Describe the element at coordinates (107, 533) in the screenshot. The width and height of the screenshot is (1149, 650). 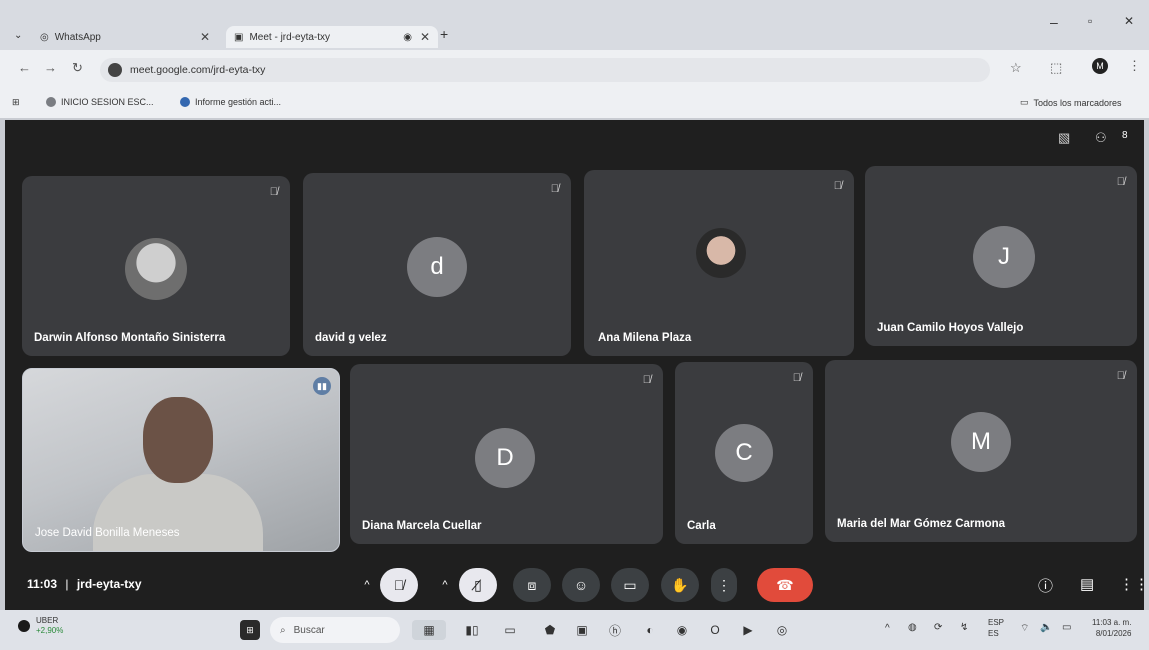
I see `participant-name: Jose David Bonilla Meneses` at that location.